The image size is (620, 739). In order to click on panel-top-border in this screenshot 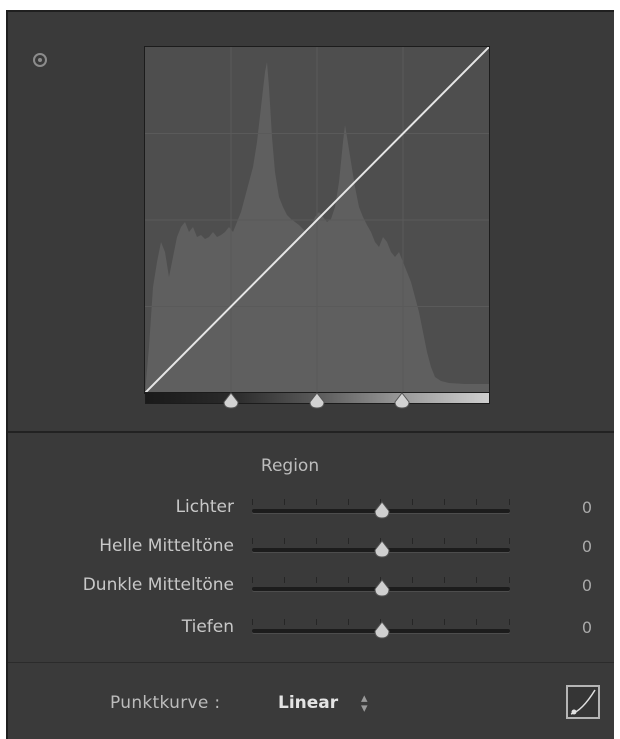, I will do `click(310, 11)`.